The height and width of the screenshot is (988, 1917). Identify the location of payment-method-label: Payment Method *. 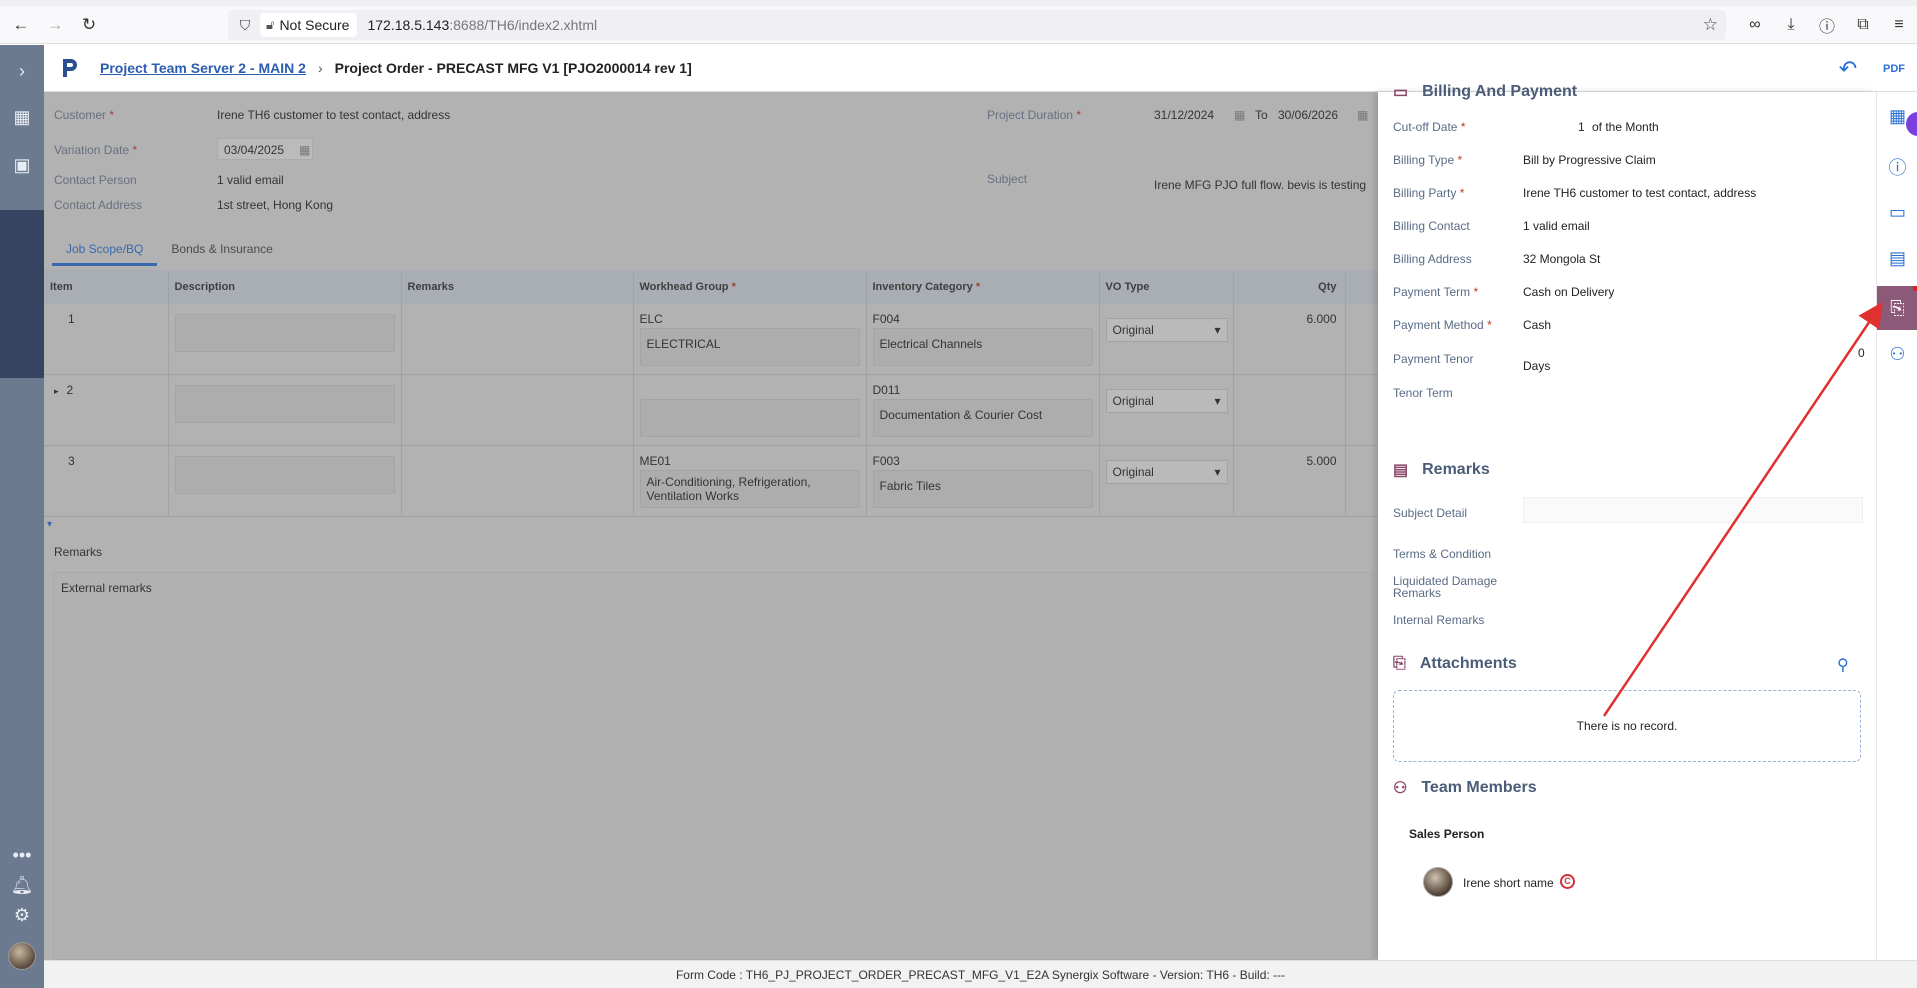
(1442, 325).